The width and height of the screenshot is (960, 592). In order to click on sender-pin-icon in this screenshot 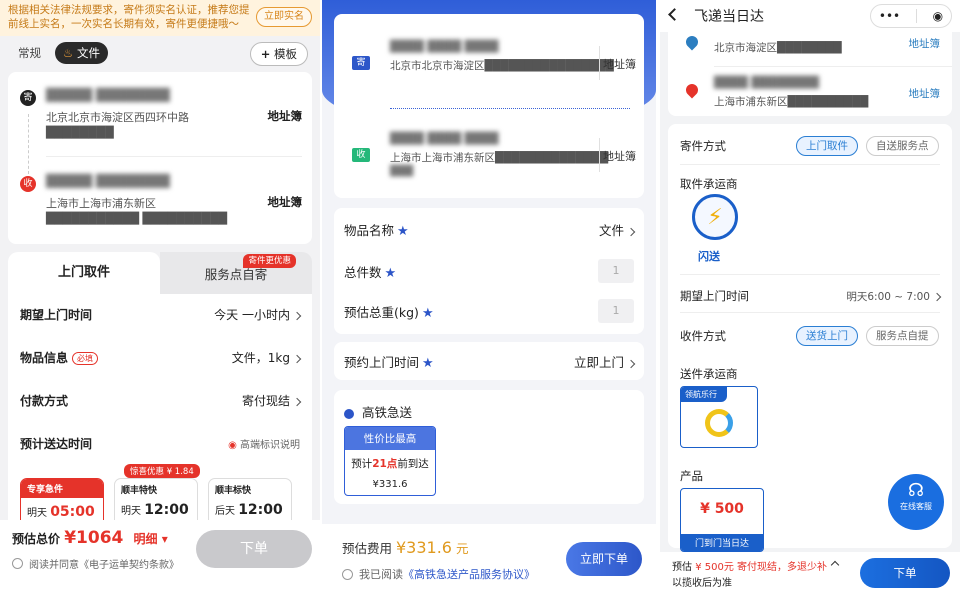, I will do `click(692, 42)`.